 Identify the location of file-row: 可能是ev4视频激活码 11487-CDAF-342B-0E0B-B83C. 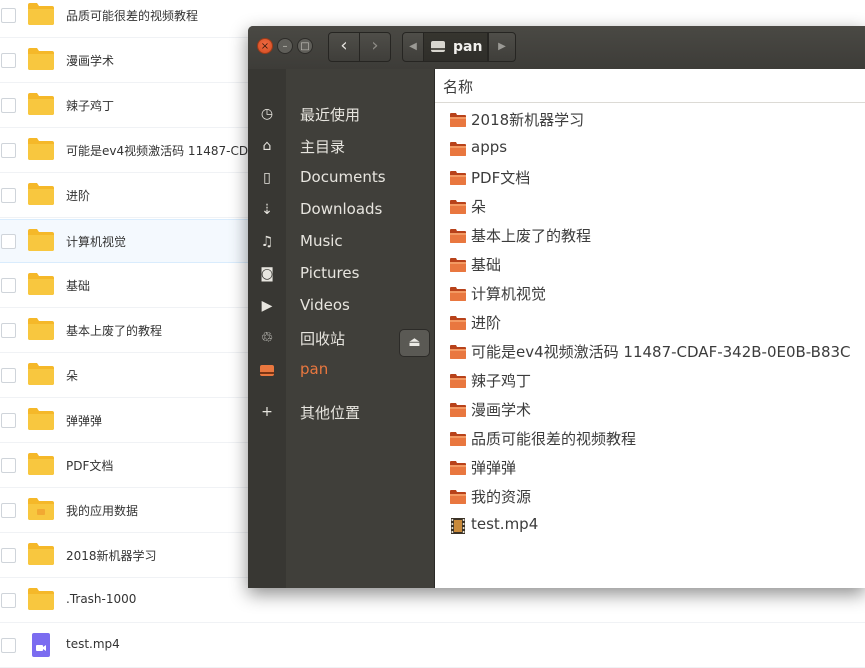
(650, 351).